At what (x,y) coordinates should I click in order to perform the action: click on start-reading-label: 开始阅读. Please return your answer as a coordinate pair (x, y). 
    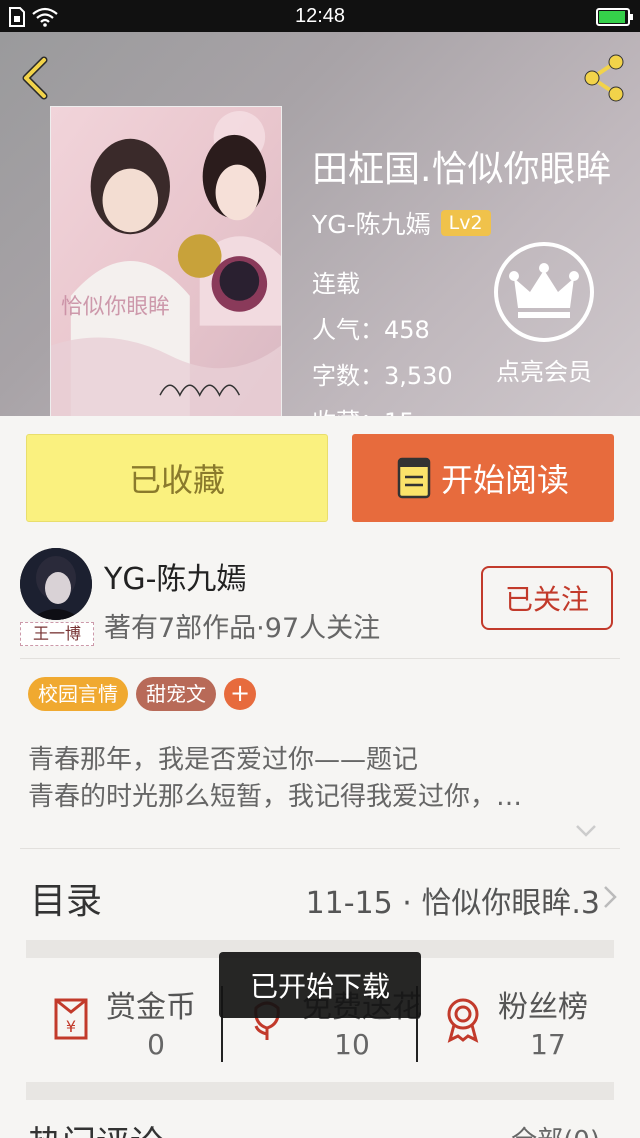
    Looking at the image, I should click on (504, 480).